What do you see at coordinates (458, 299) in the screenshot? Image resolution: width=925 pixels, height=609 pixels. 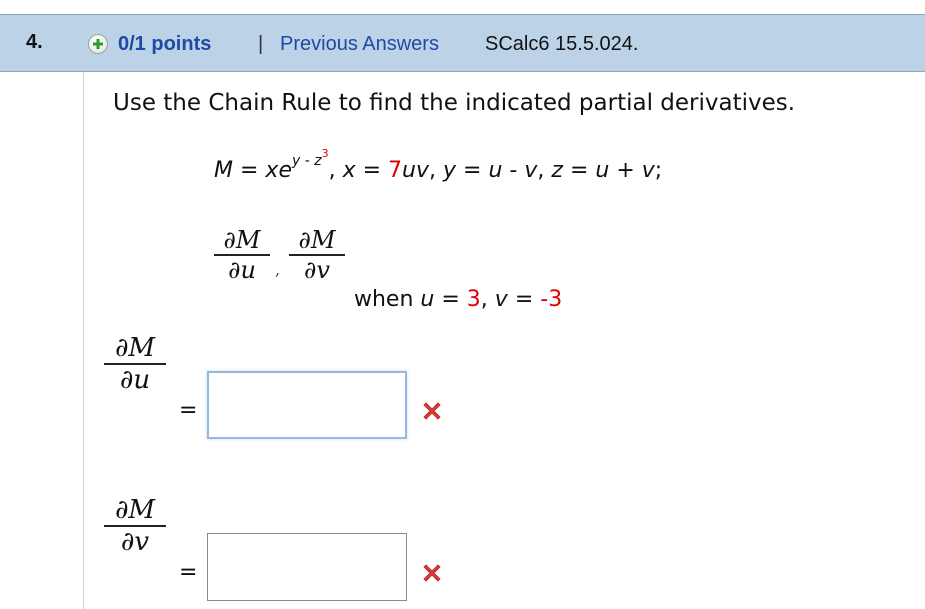 I see `evaluation-condition: when u = 3, v = -3` at bounding box center [458, 299].